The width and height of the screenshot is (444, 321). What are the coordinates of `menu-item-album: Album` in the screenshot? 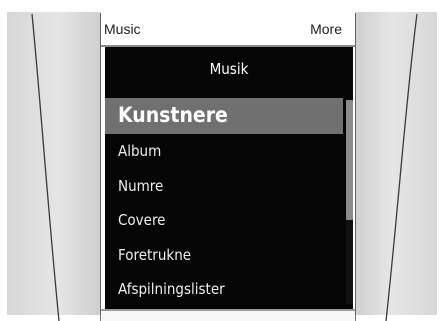 It's located at (224, 151).